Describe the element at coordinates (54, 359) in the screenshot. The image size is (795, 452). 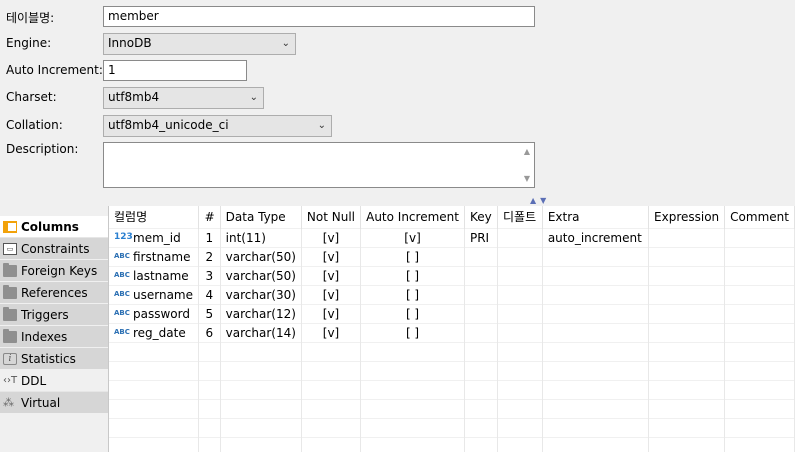
I see `sidebar-item-statistics: i Statistics` at that location.